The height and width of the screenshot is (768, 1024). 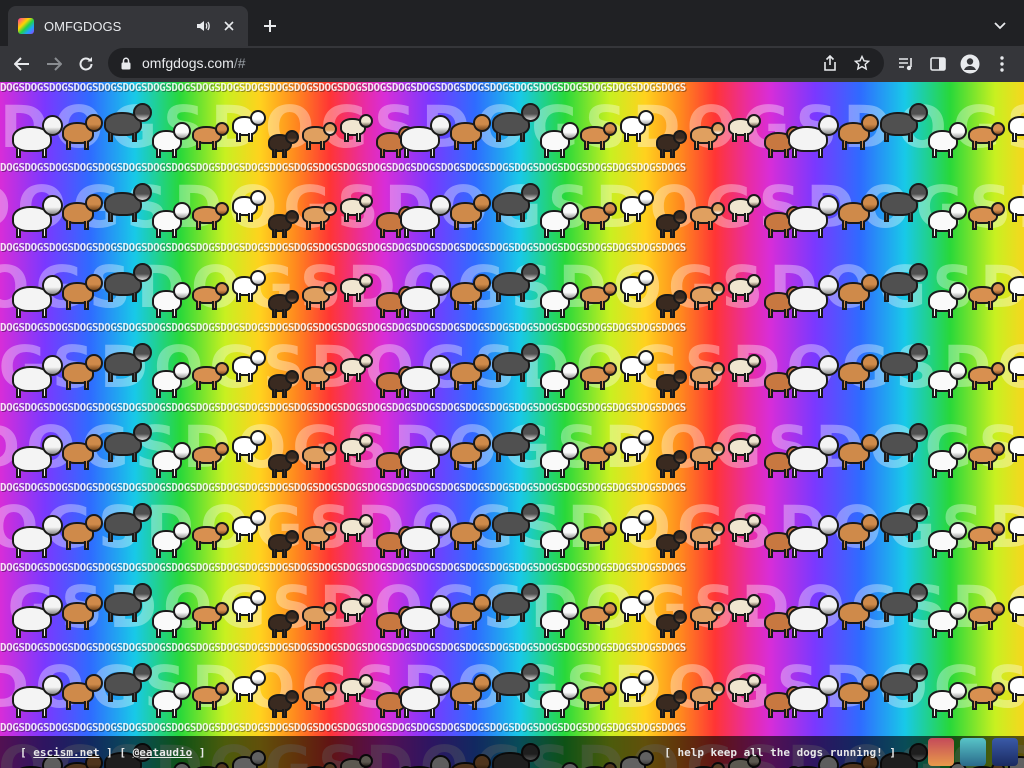 I want to click on eataudio-link: @eataudio, so click(x=163, y=752).